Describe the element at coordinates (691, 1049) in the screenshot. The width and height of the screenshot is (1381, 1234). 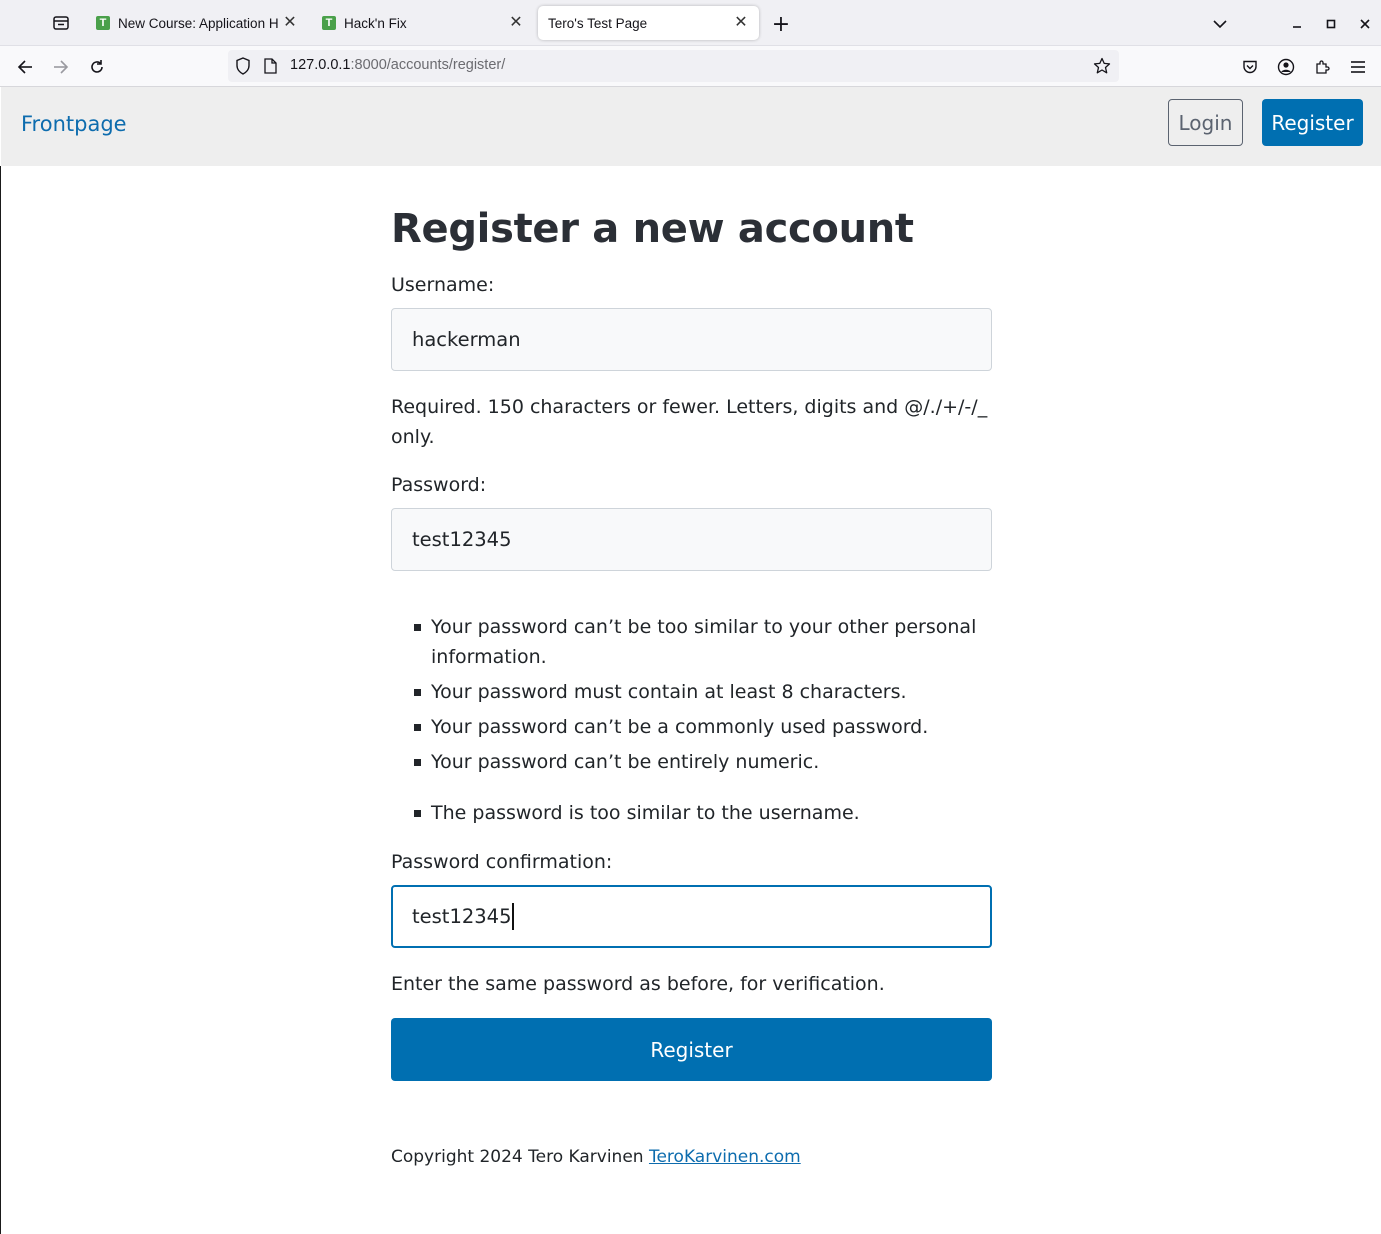
I see `register-submit-button: Register` at that location.